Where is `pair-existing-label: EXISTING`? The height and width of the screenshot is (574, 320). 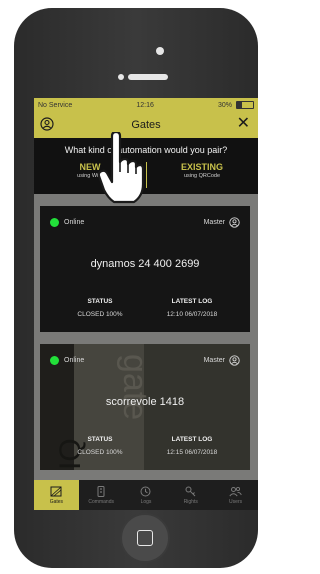 pair-existing-label: EXISTING is located at coordinates (201, 167).